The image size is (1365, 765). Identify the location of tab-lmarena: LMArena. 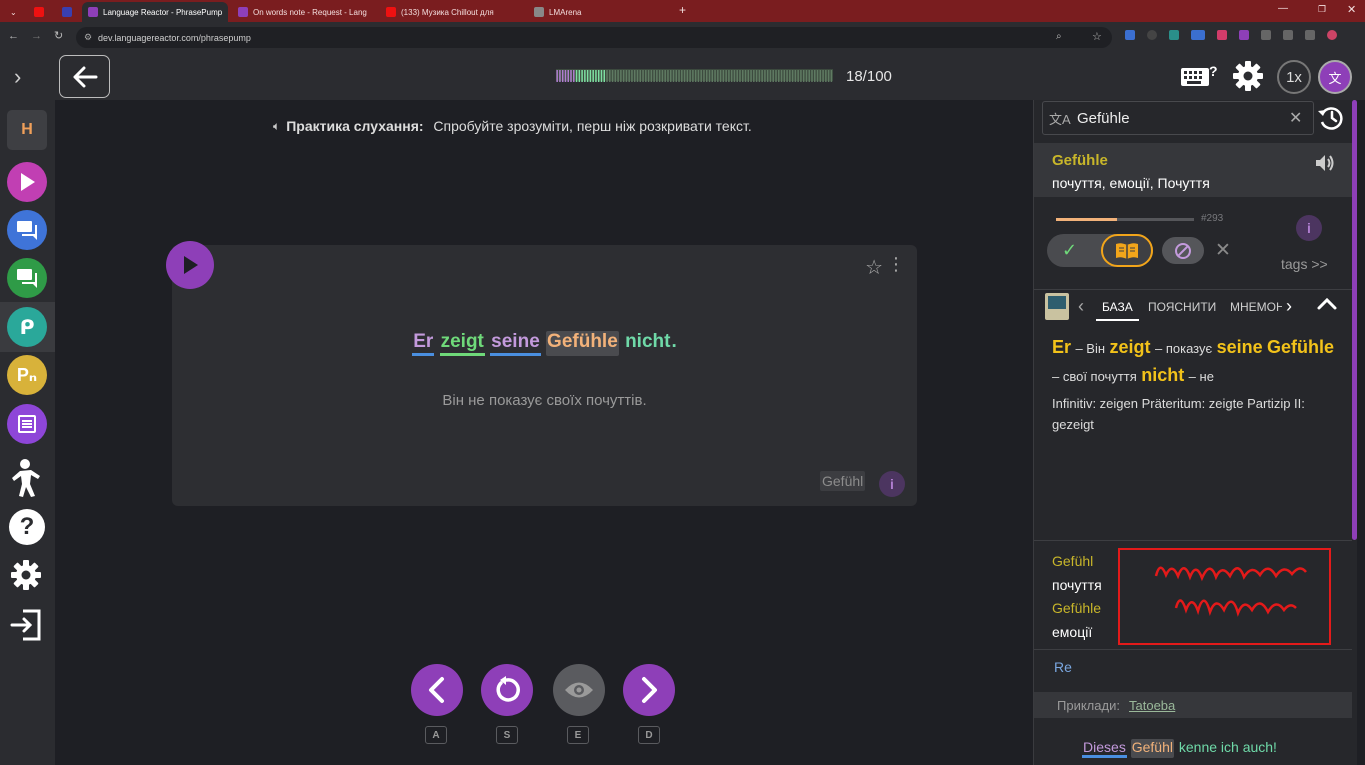
(601, 12).